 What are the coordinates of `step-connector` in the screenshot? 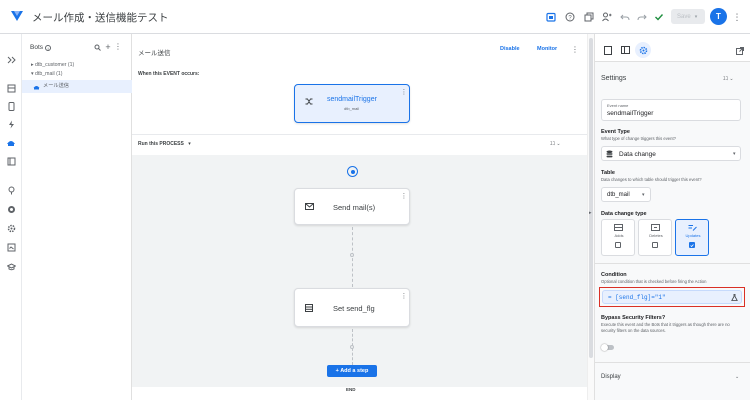 It's located at (352, 257).